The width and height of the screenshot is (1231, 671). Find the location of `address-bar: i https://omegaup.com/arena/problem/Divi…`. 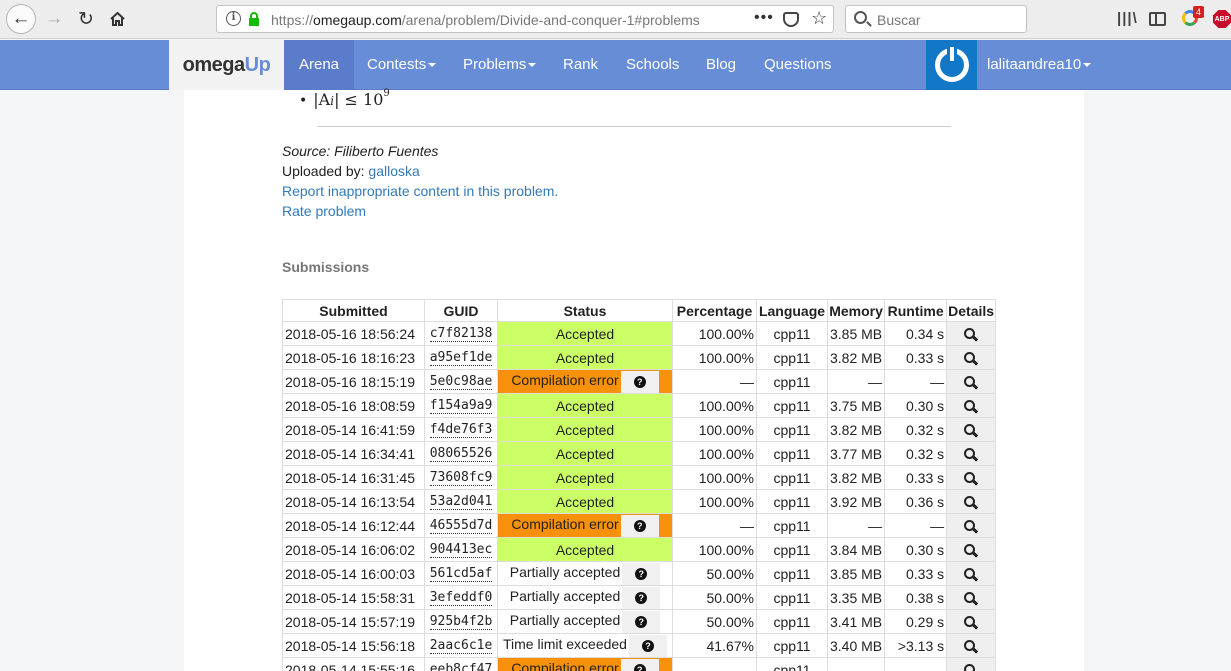

address-bar: i https://omegaup.com/arena/problem/Divi… is located at coordinates (525, 19).